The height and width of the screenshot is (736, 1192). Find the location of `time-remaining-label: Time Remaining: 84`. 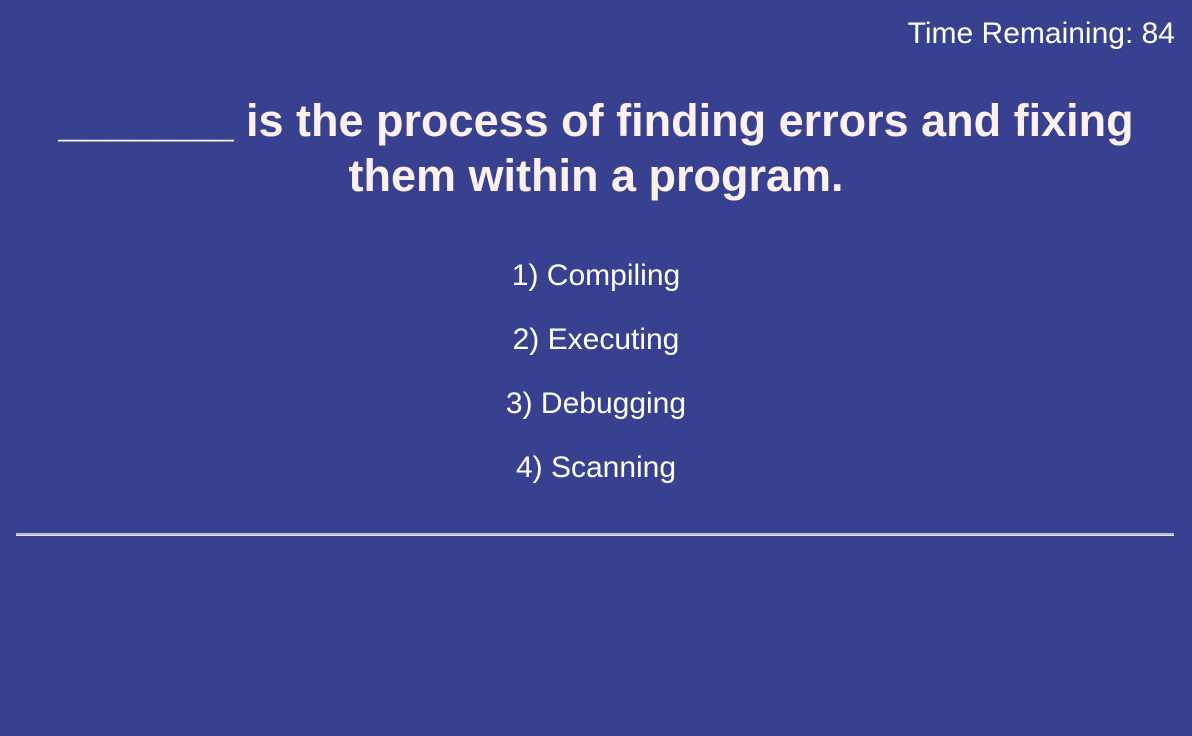

time-remaining-label: Time Remaining: 84 is located at coordinates (1041, 33).